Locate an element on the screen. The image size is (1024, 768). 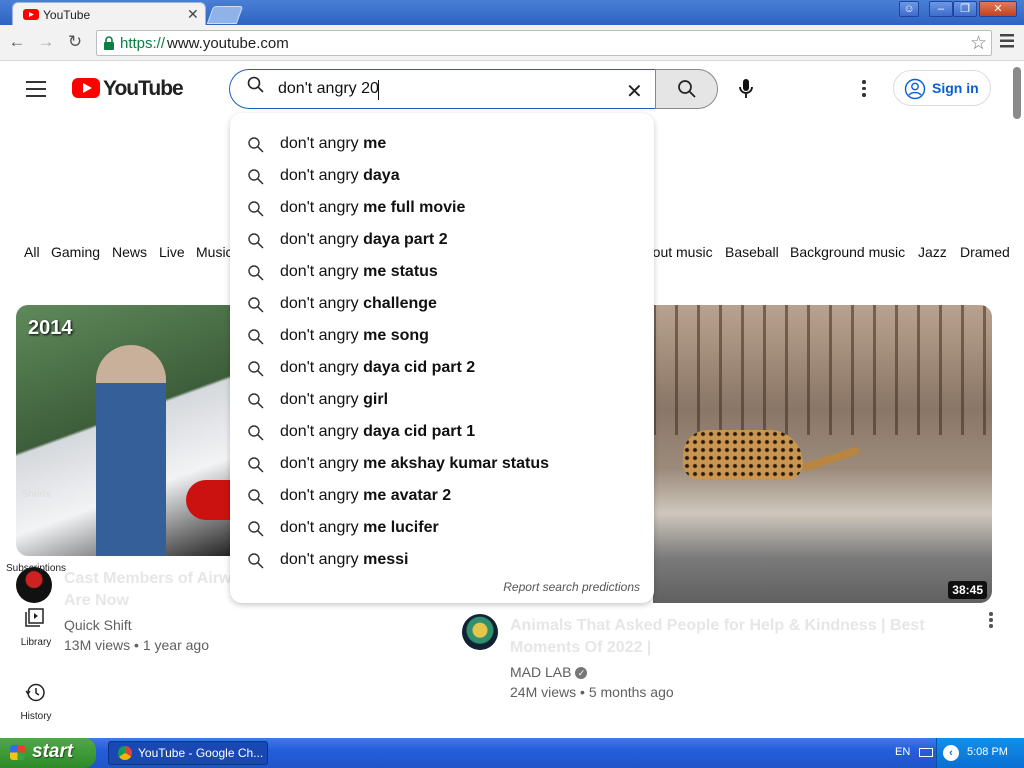
video-title-line2: Are Now is located at coordinates (96, 601).